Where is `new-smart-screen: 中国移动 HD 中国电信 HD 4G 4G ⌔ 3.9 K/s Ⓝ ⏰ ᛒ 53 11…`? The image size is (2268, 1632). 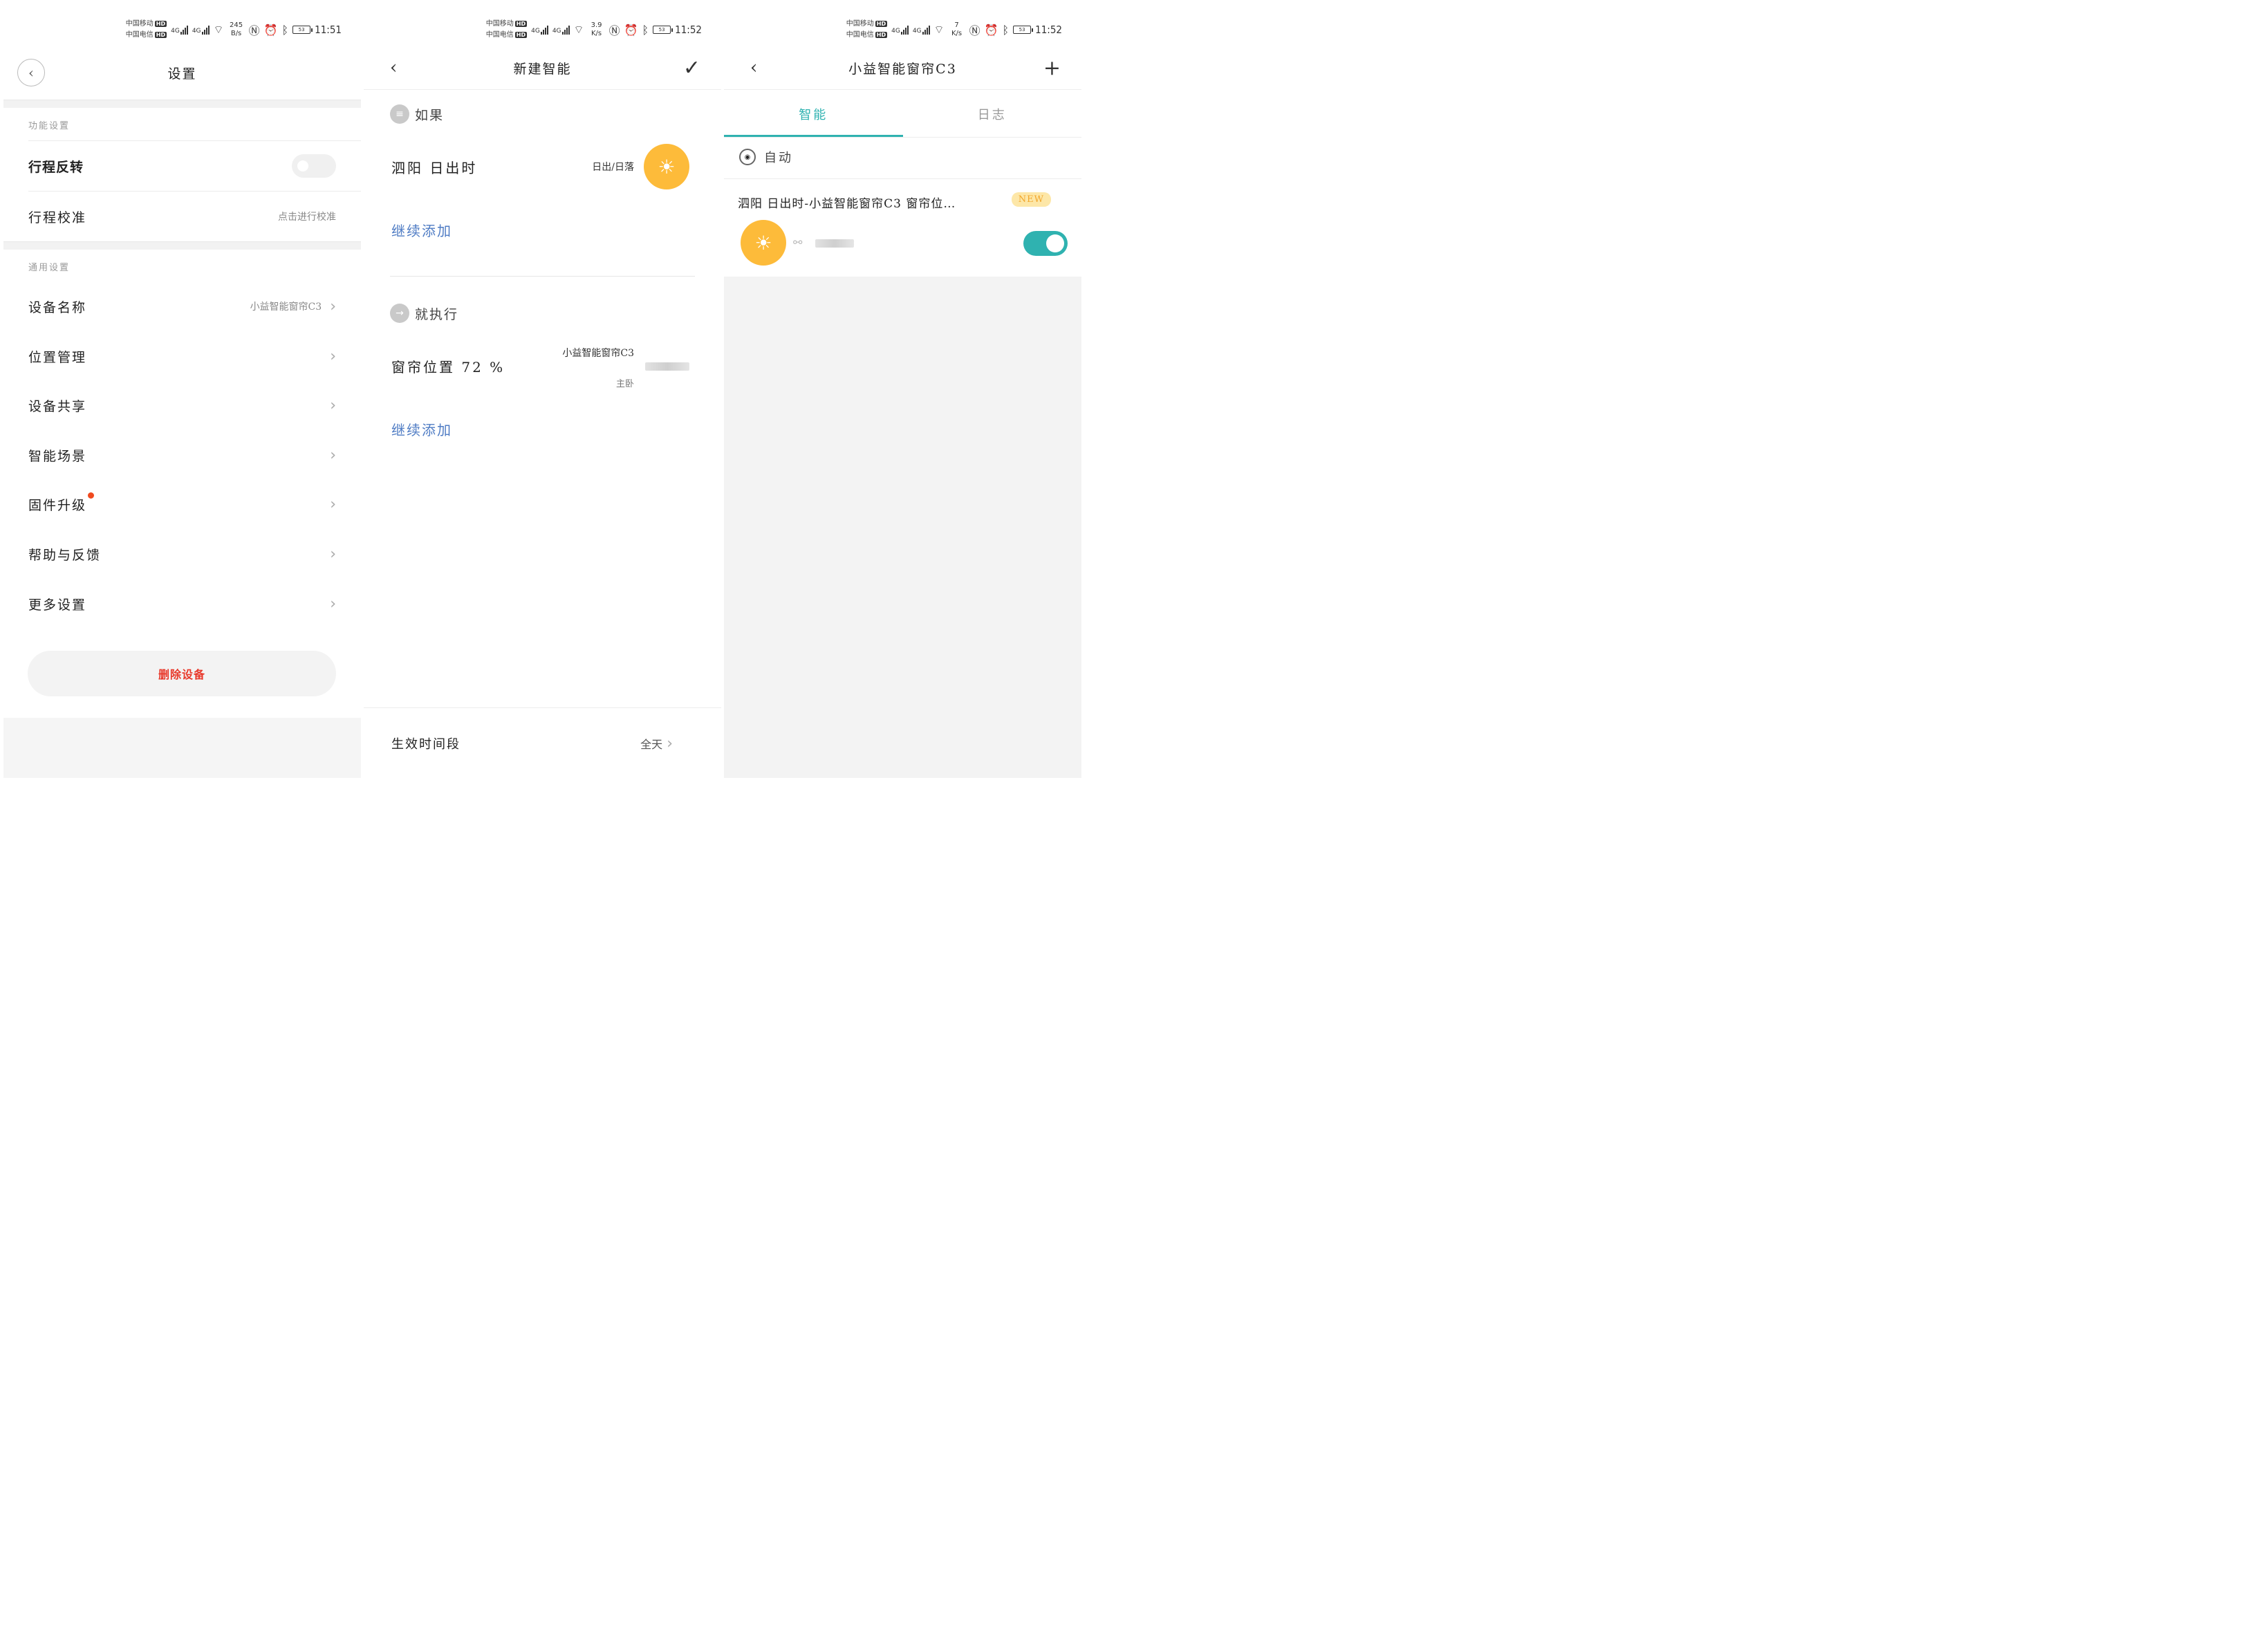 new-smart-screen: 中国移动 HD 中国电信 HD 4G 4G ⌔ 3.9 K/s Ⓝ ⏰ ᛒ 53 11… is located at coordinates (542, 389).